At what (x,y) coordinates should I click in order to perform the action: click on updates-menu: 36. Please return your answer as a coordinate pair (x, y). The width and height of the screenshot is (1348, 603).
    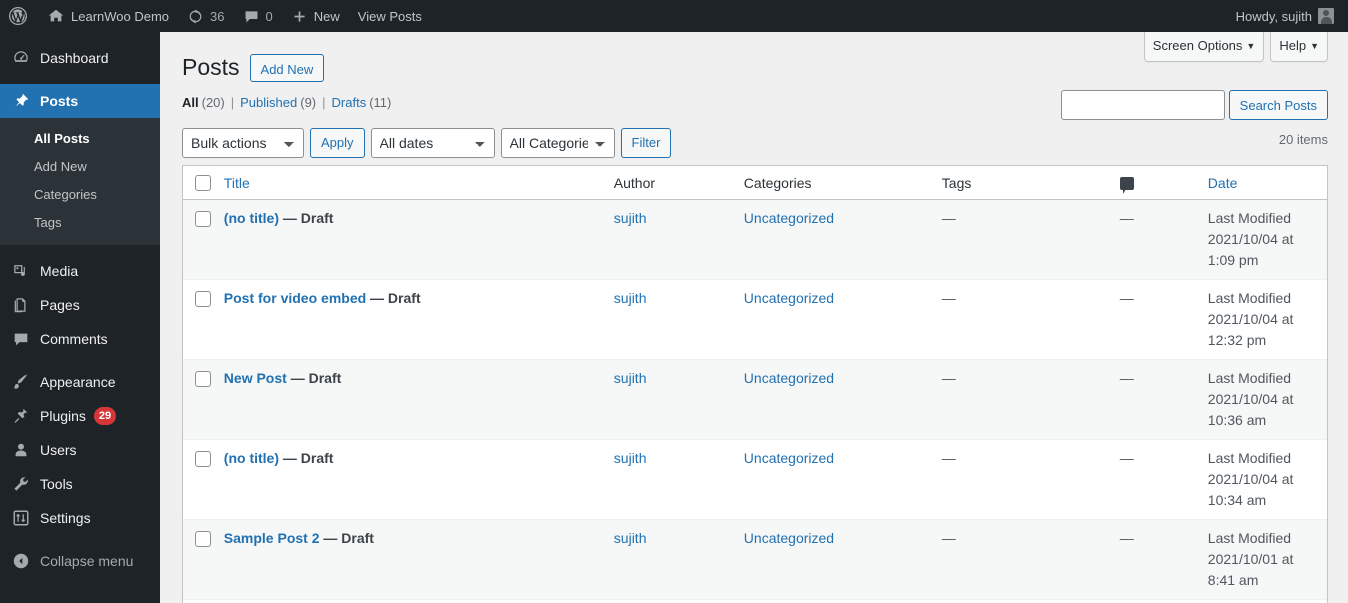
    Looking at the image, I should click on (205, 16).